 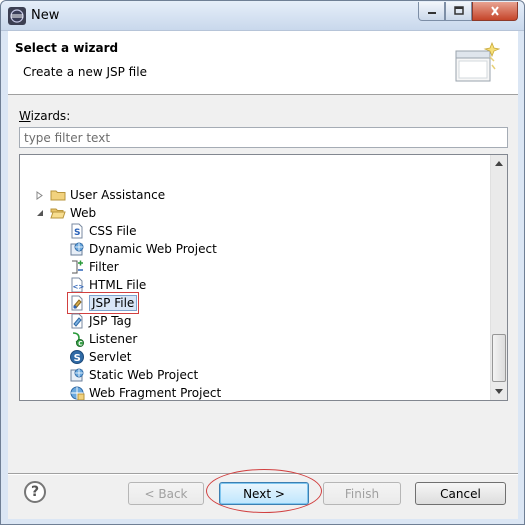 I want to click on tree-item: Web, so click(x=65, y=213).